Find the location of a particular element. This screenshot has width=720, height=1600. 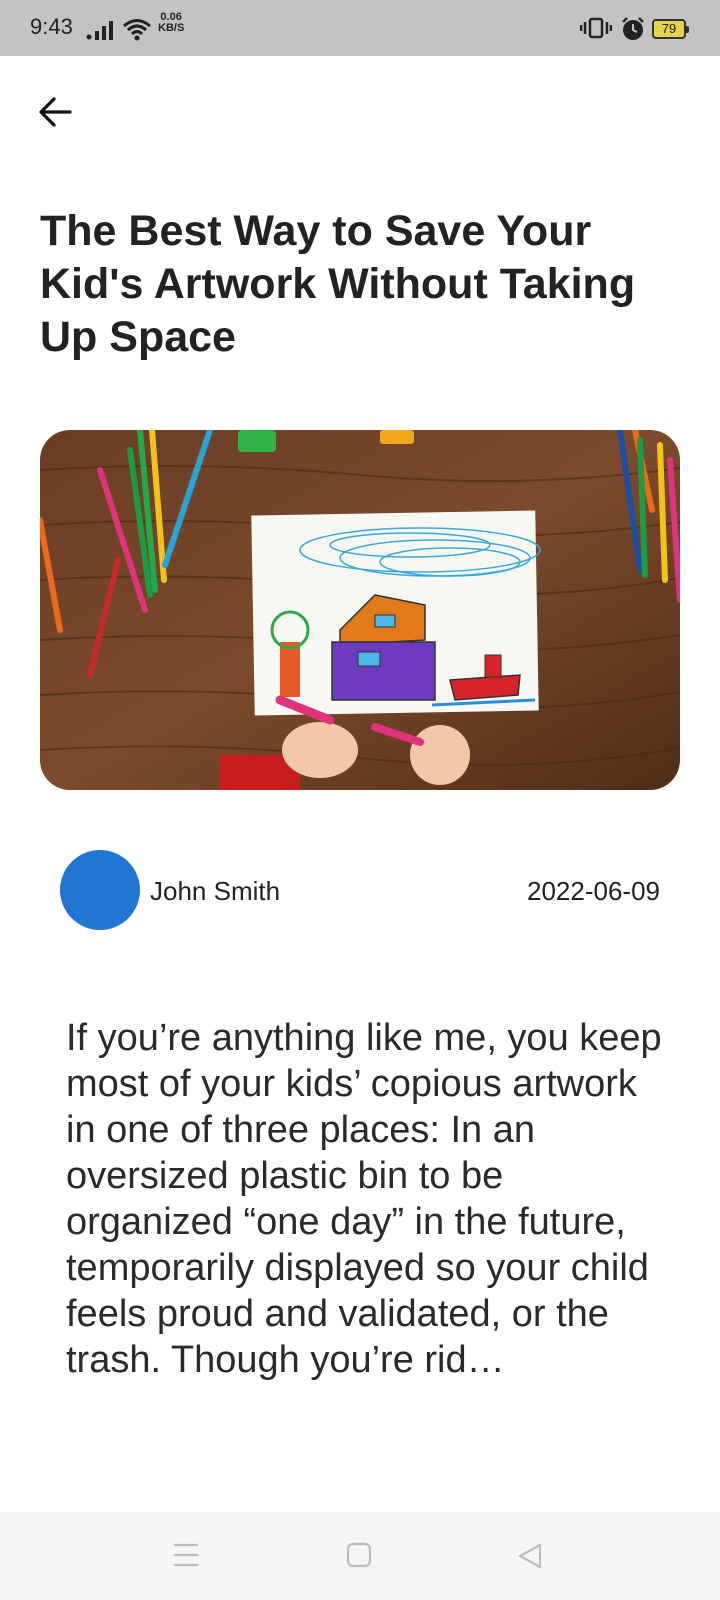

alarm-icon is located at coordinates (633, 31).